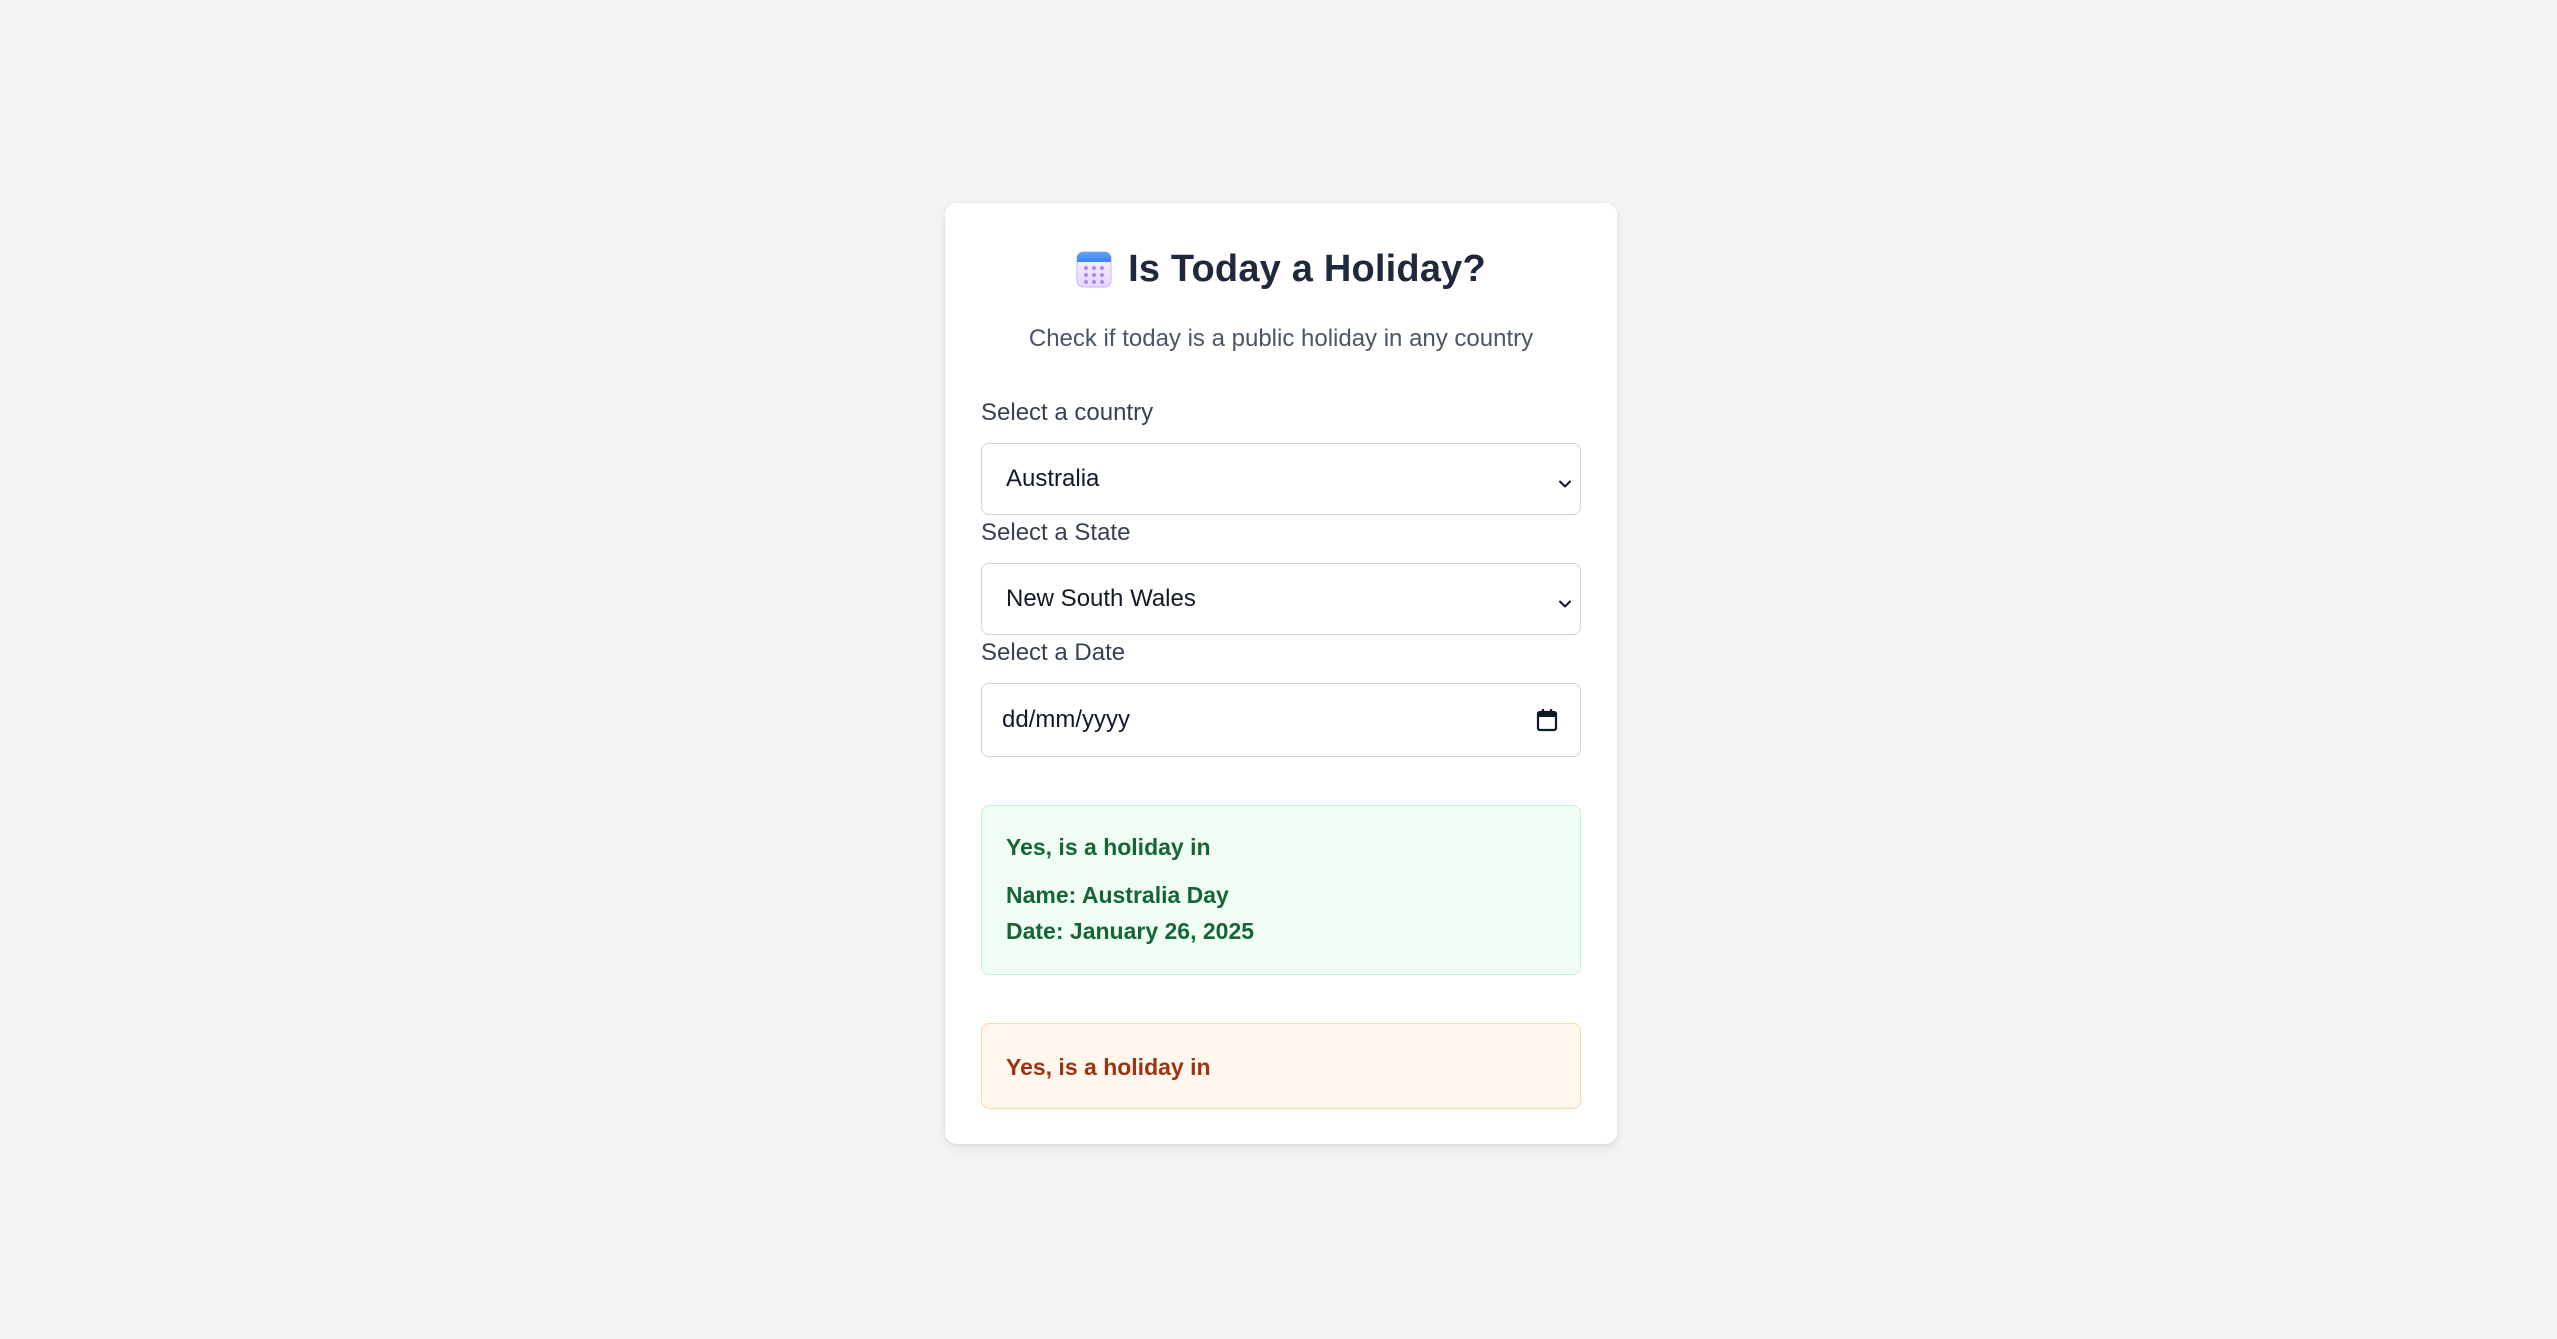 The image size is (2557, 1339). What do you see at coordinates (1108, 847) in the screenshot?
I see `result-heading: Yes, is a holiday in` at bounding box center [1108, 847].